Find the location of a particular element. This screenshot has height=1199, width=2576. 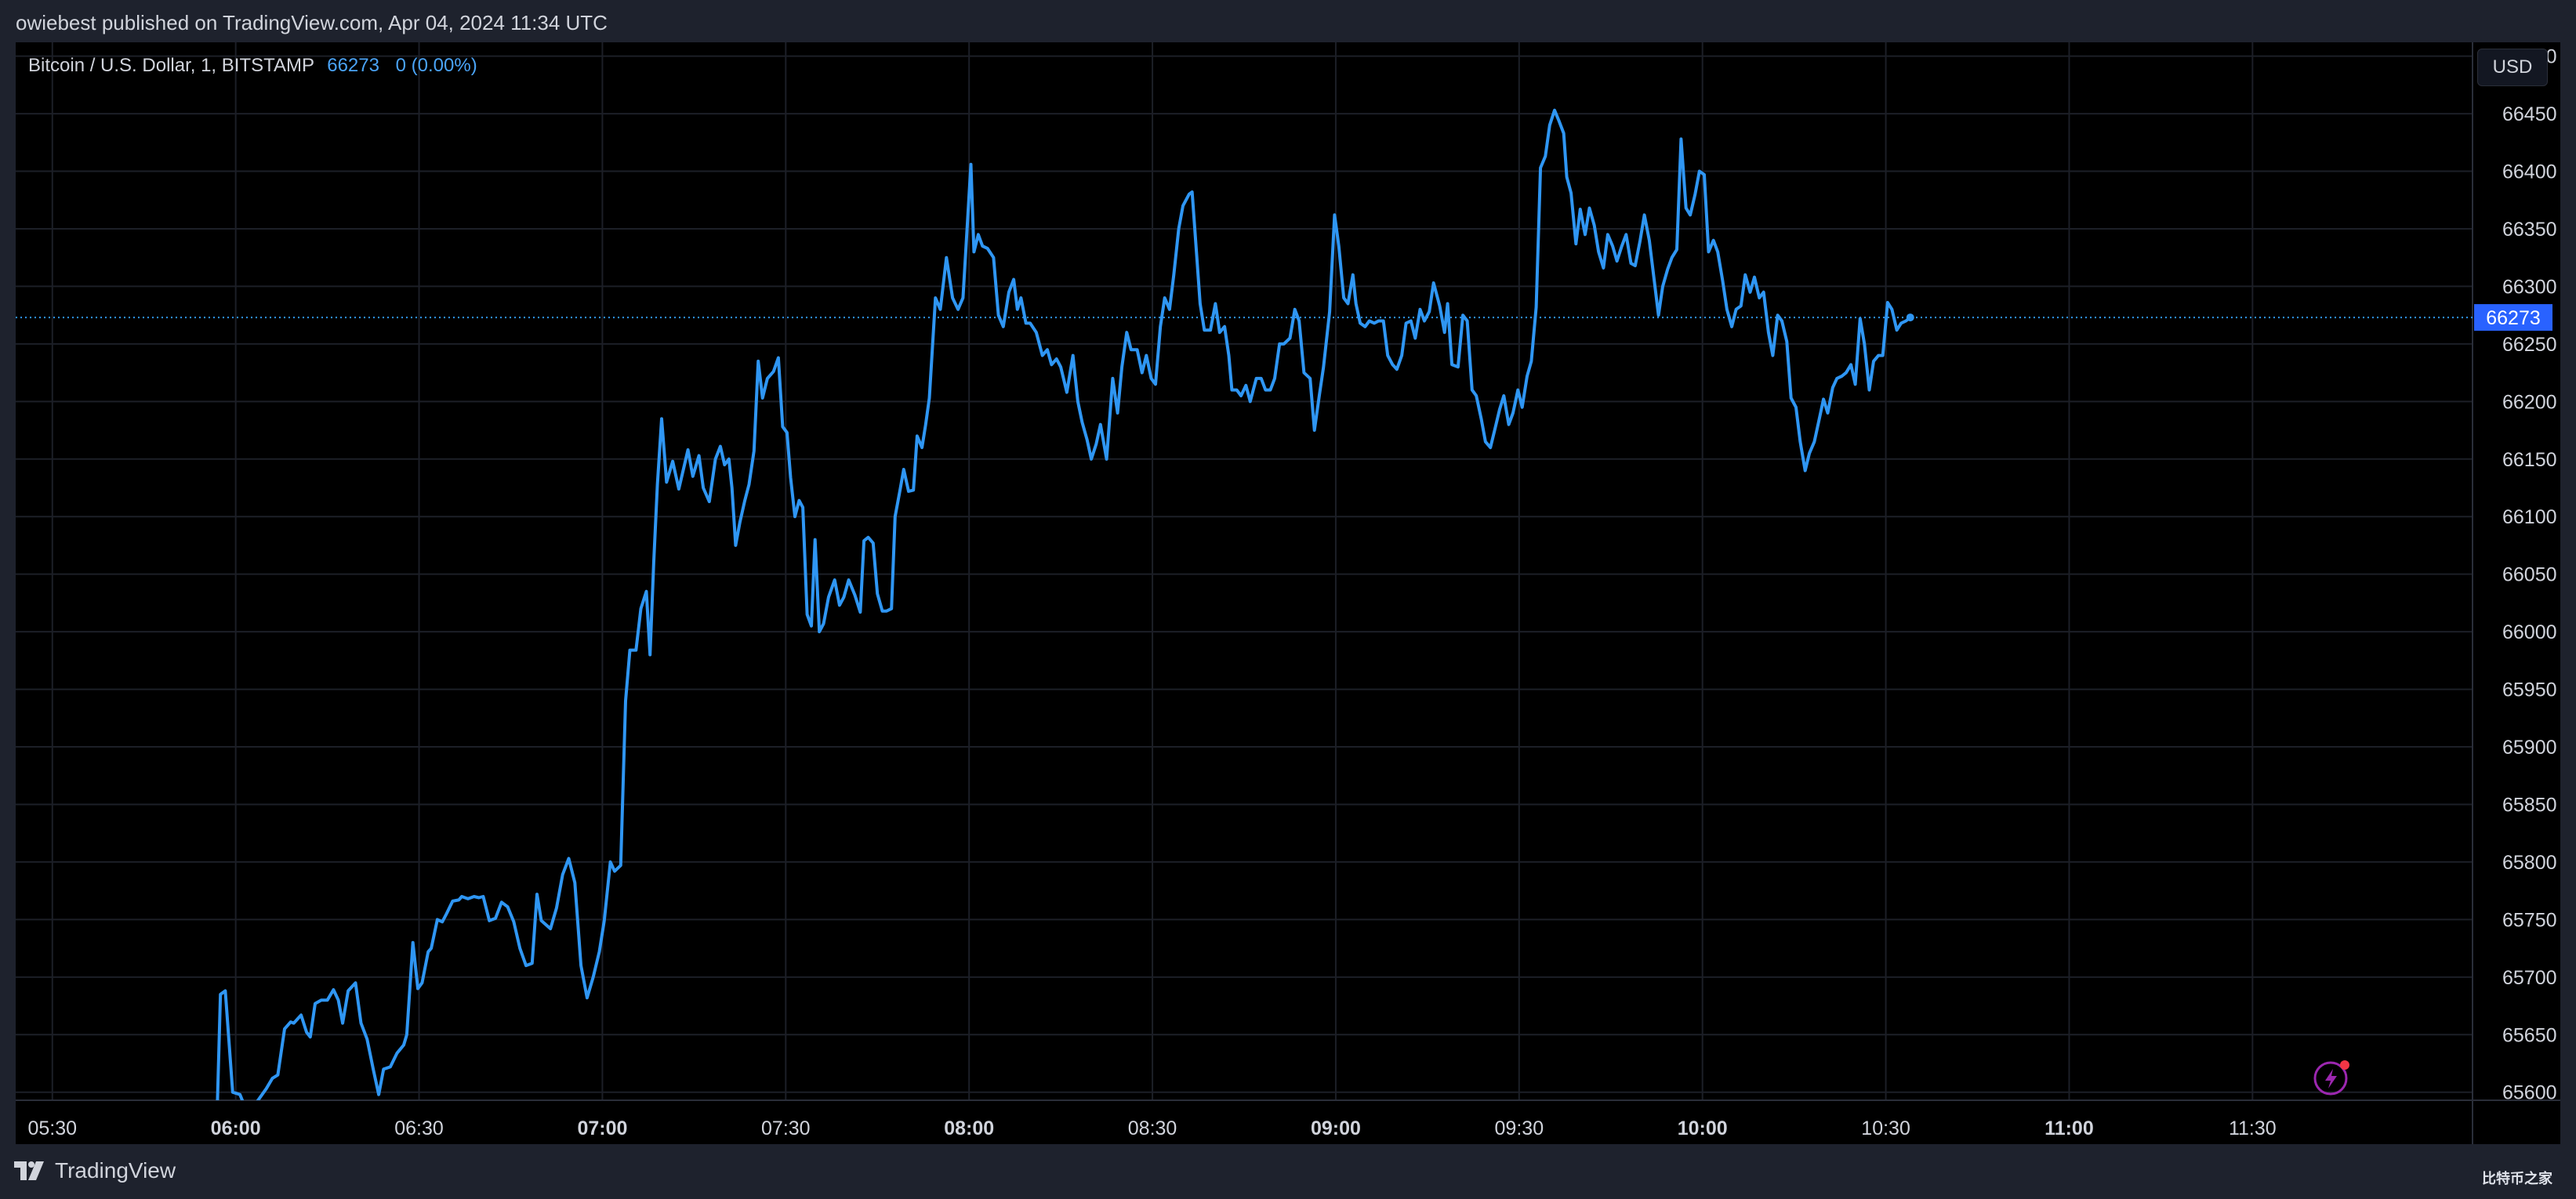

x-tick-label: 11:00 is located at coordinates (2069, 1128).